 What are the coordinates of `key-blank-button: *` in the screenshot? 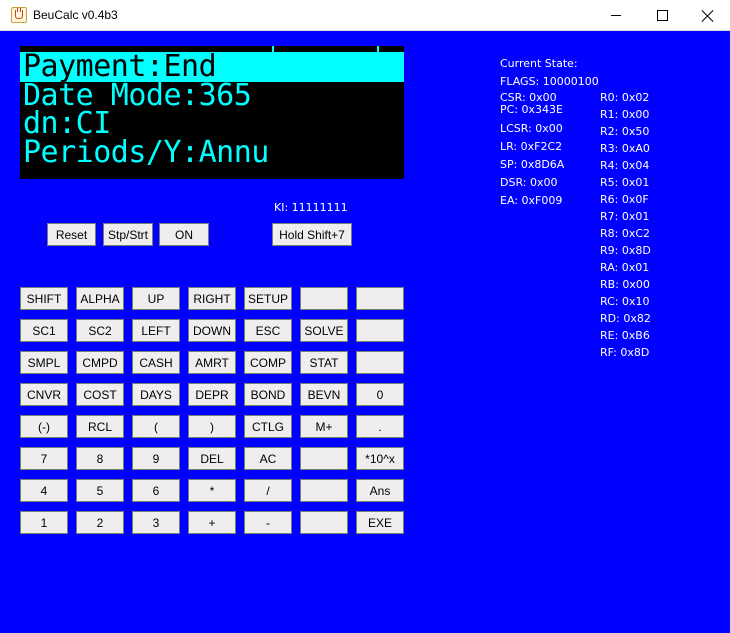 It's located at (212, 490).